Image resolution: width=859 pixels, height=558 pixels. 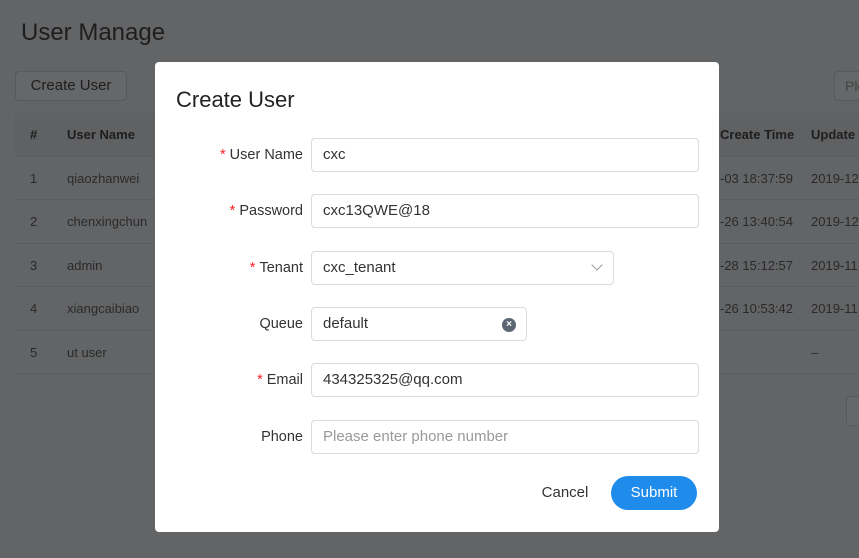 I want to click on username-label: * User Name, so click(x=261, y=155).